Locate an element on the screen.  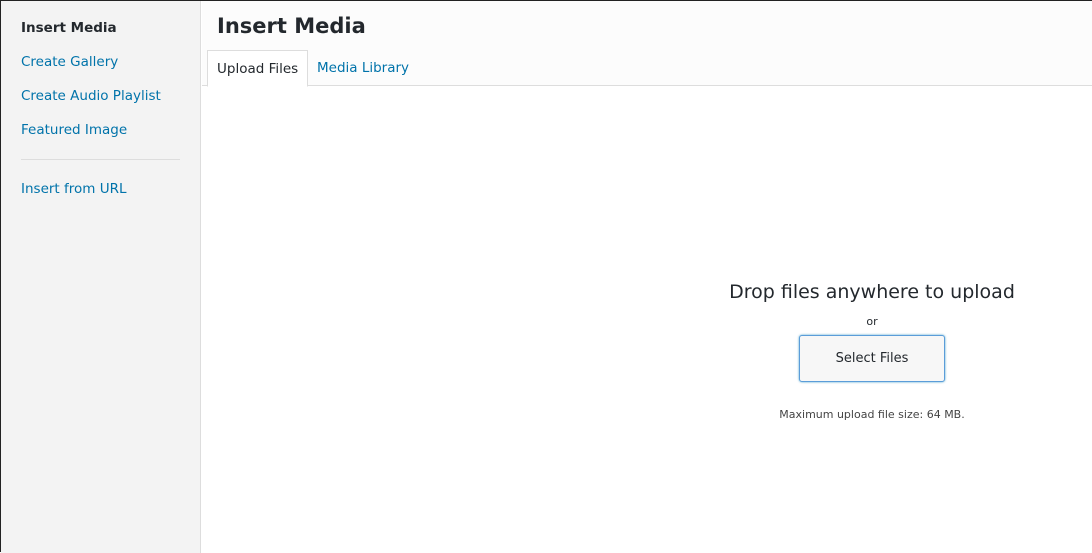
sidebar-item-create-audio-playlist: Create Audio Playlist is located at coordinates (91, 96).